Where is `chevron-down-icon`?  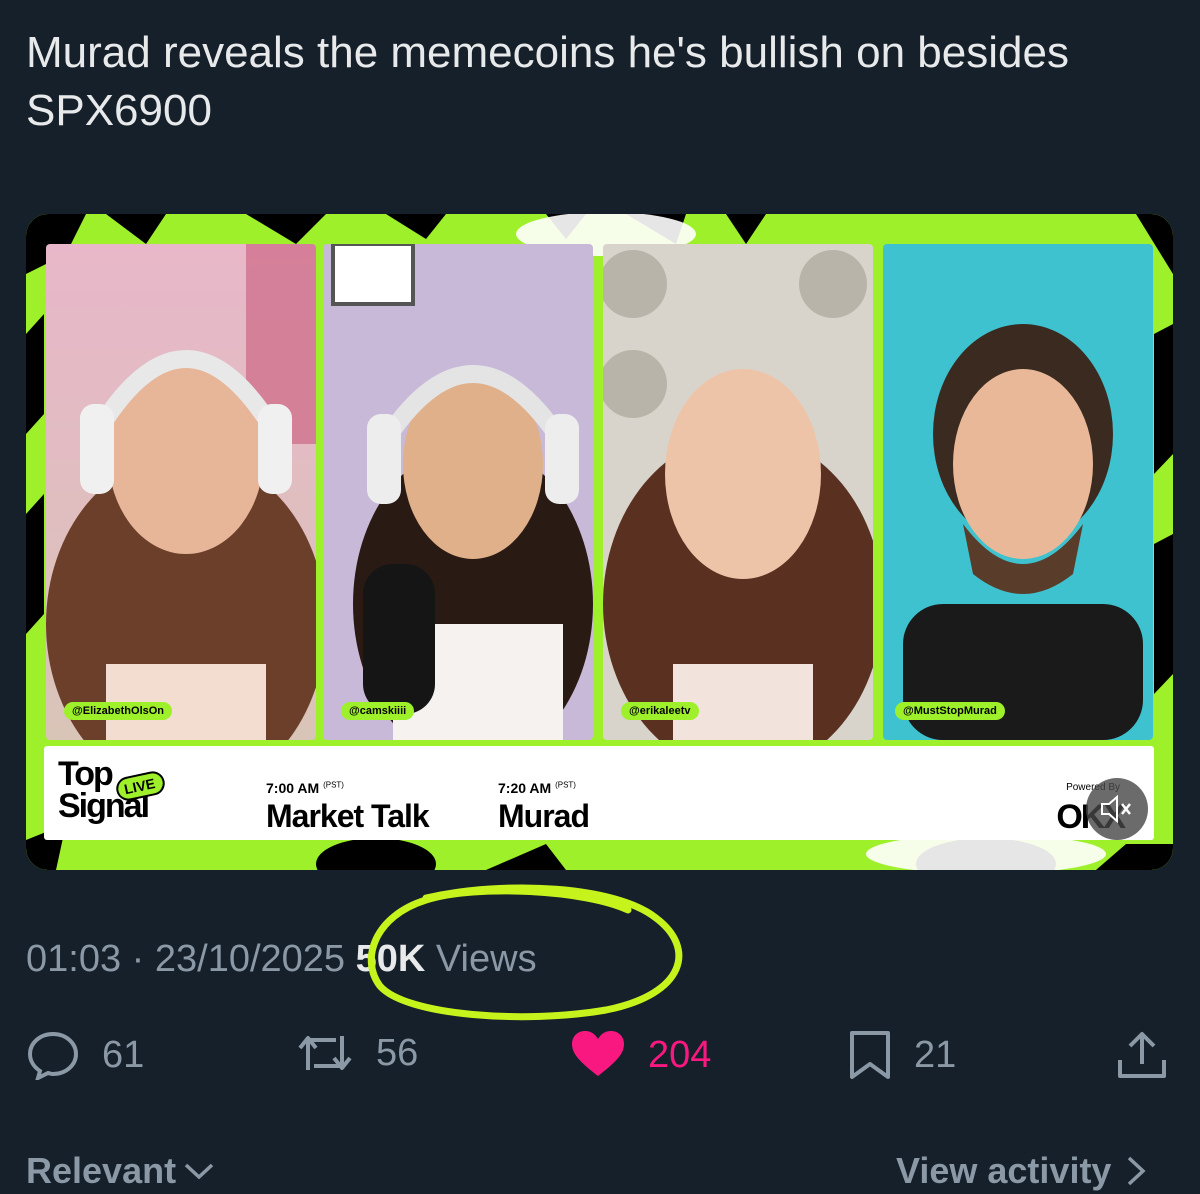 chevron-down-icon is located at coordinates (199, 1171).